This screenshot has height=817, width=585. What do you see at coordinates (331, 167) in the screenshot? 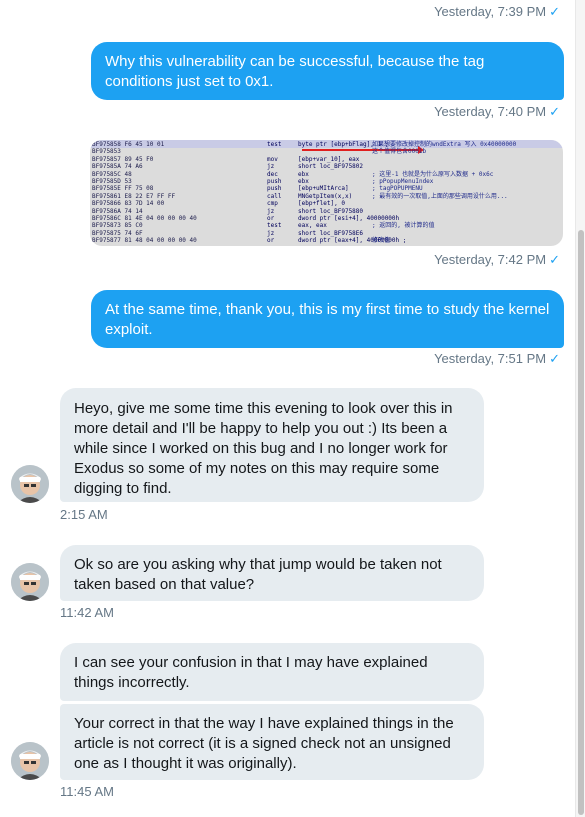
I see `asm-operand: short loc_BF975802` at bounding box center [331, 167].